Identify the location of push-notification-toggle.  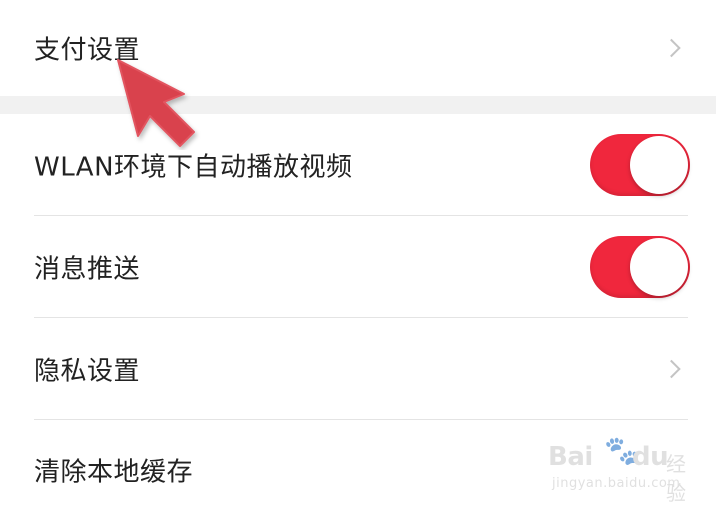
(640, 267).